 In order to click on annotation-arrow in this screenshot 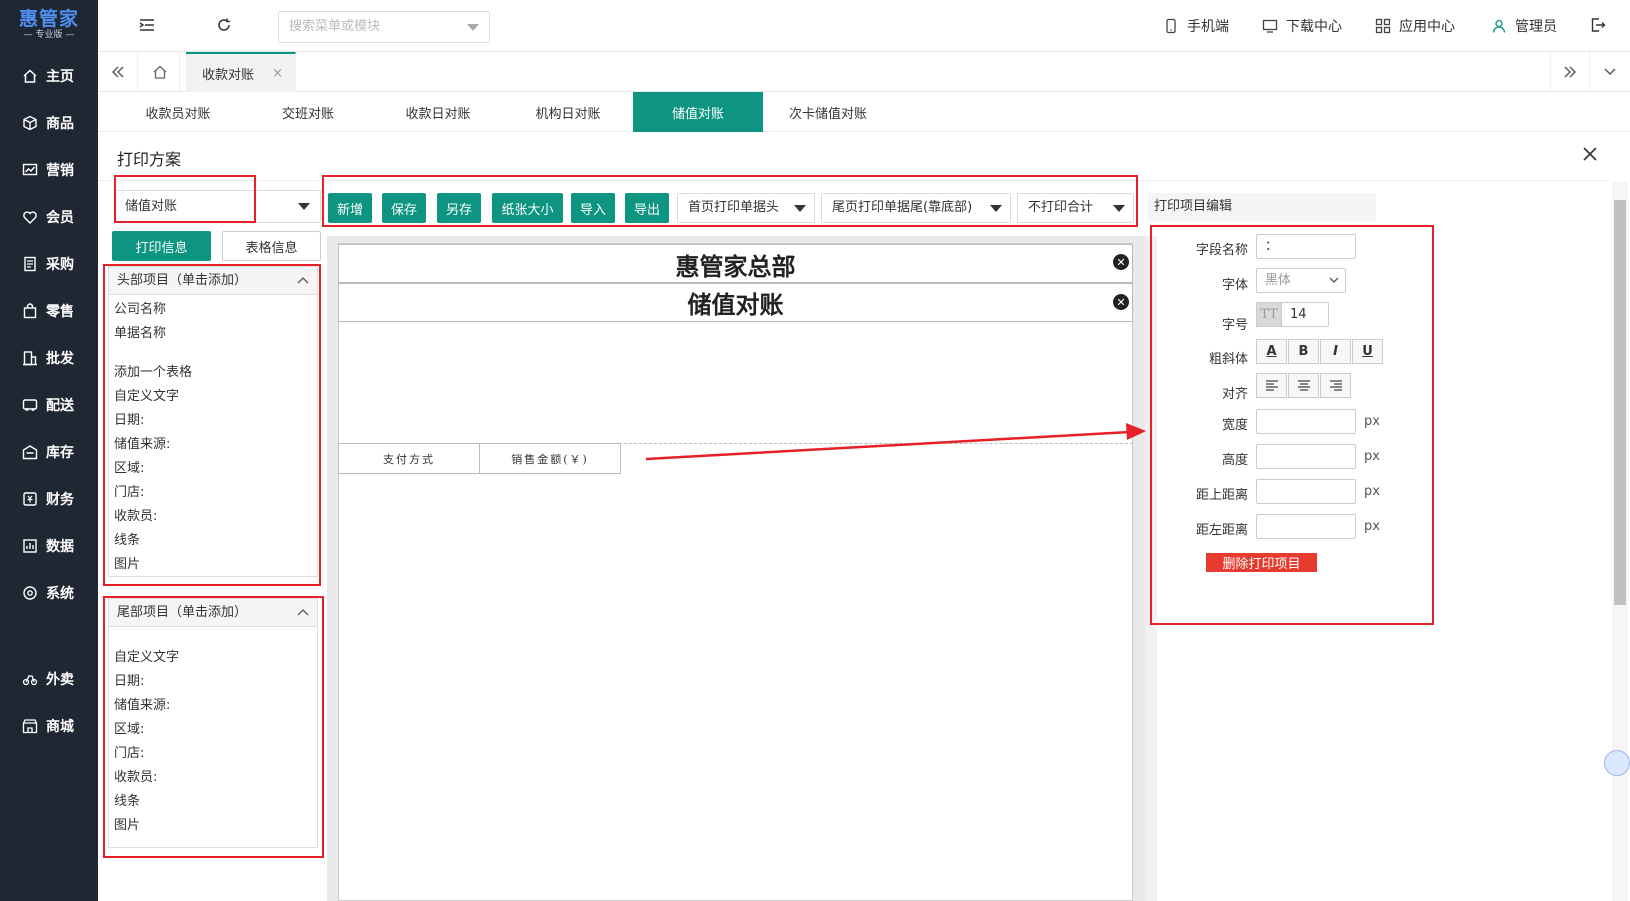, I will do `click(895, 442)`.